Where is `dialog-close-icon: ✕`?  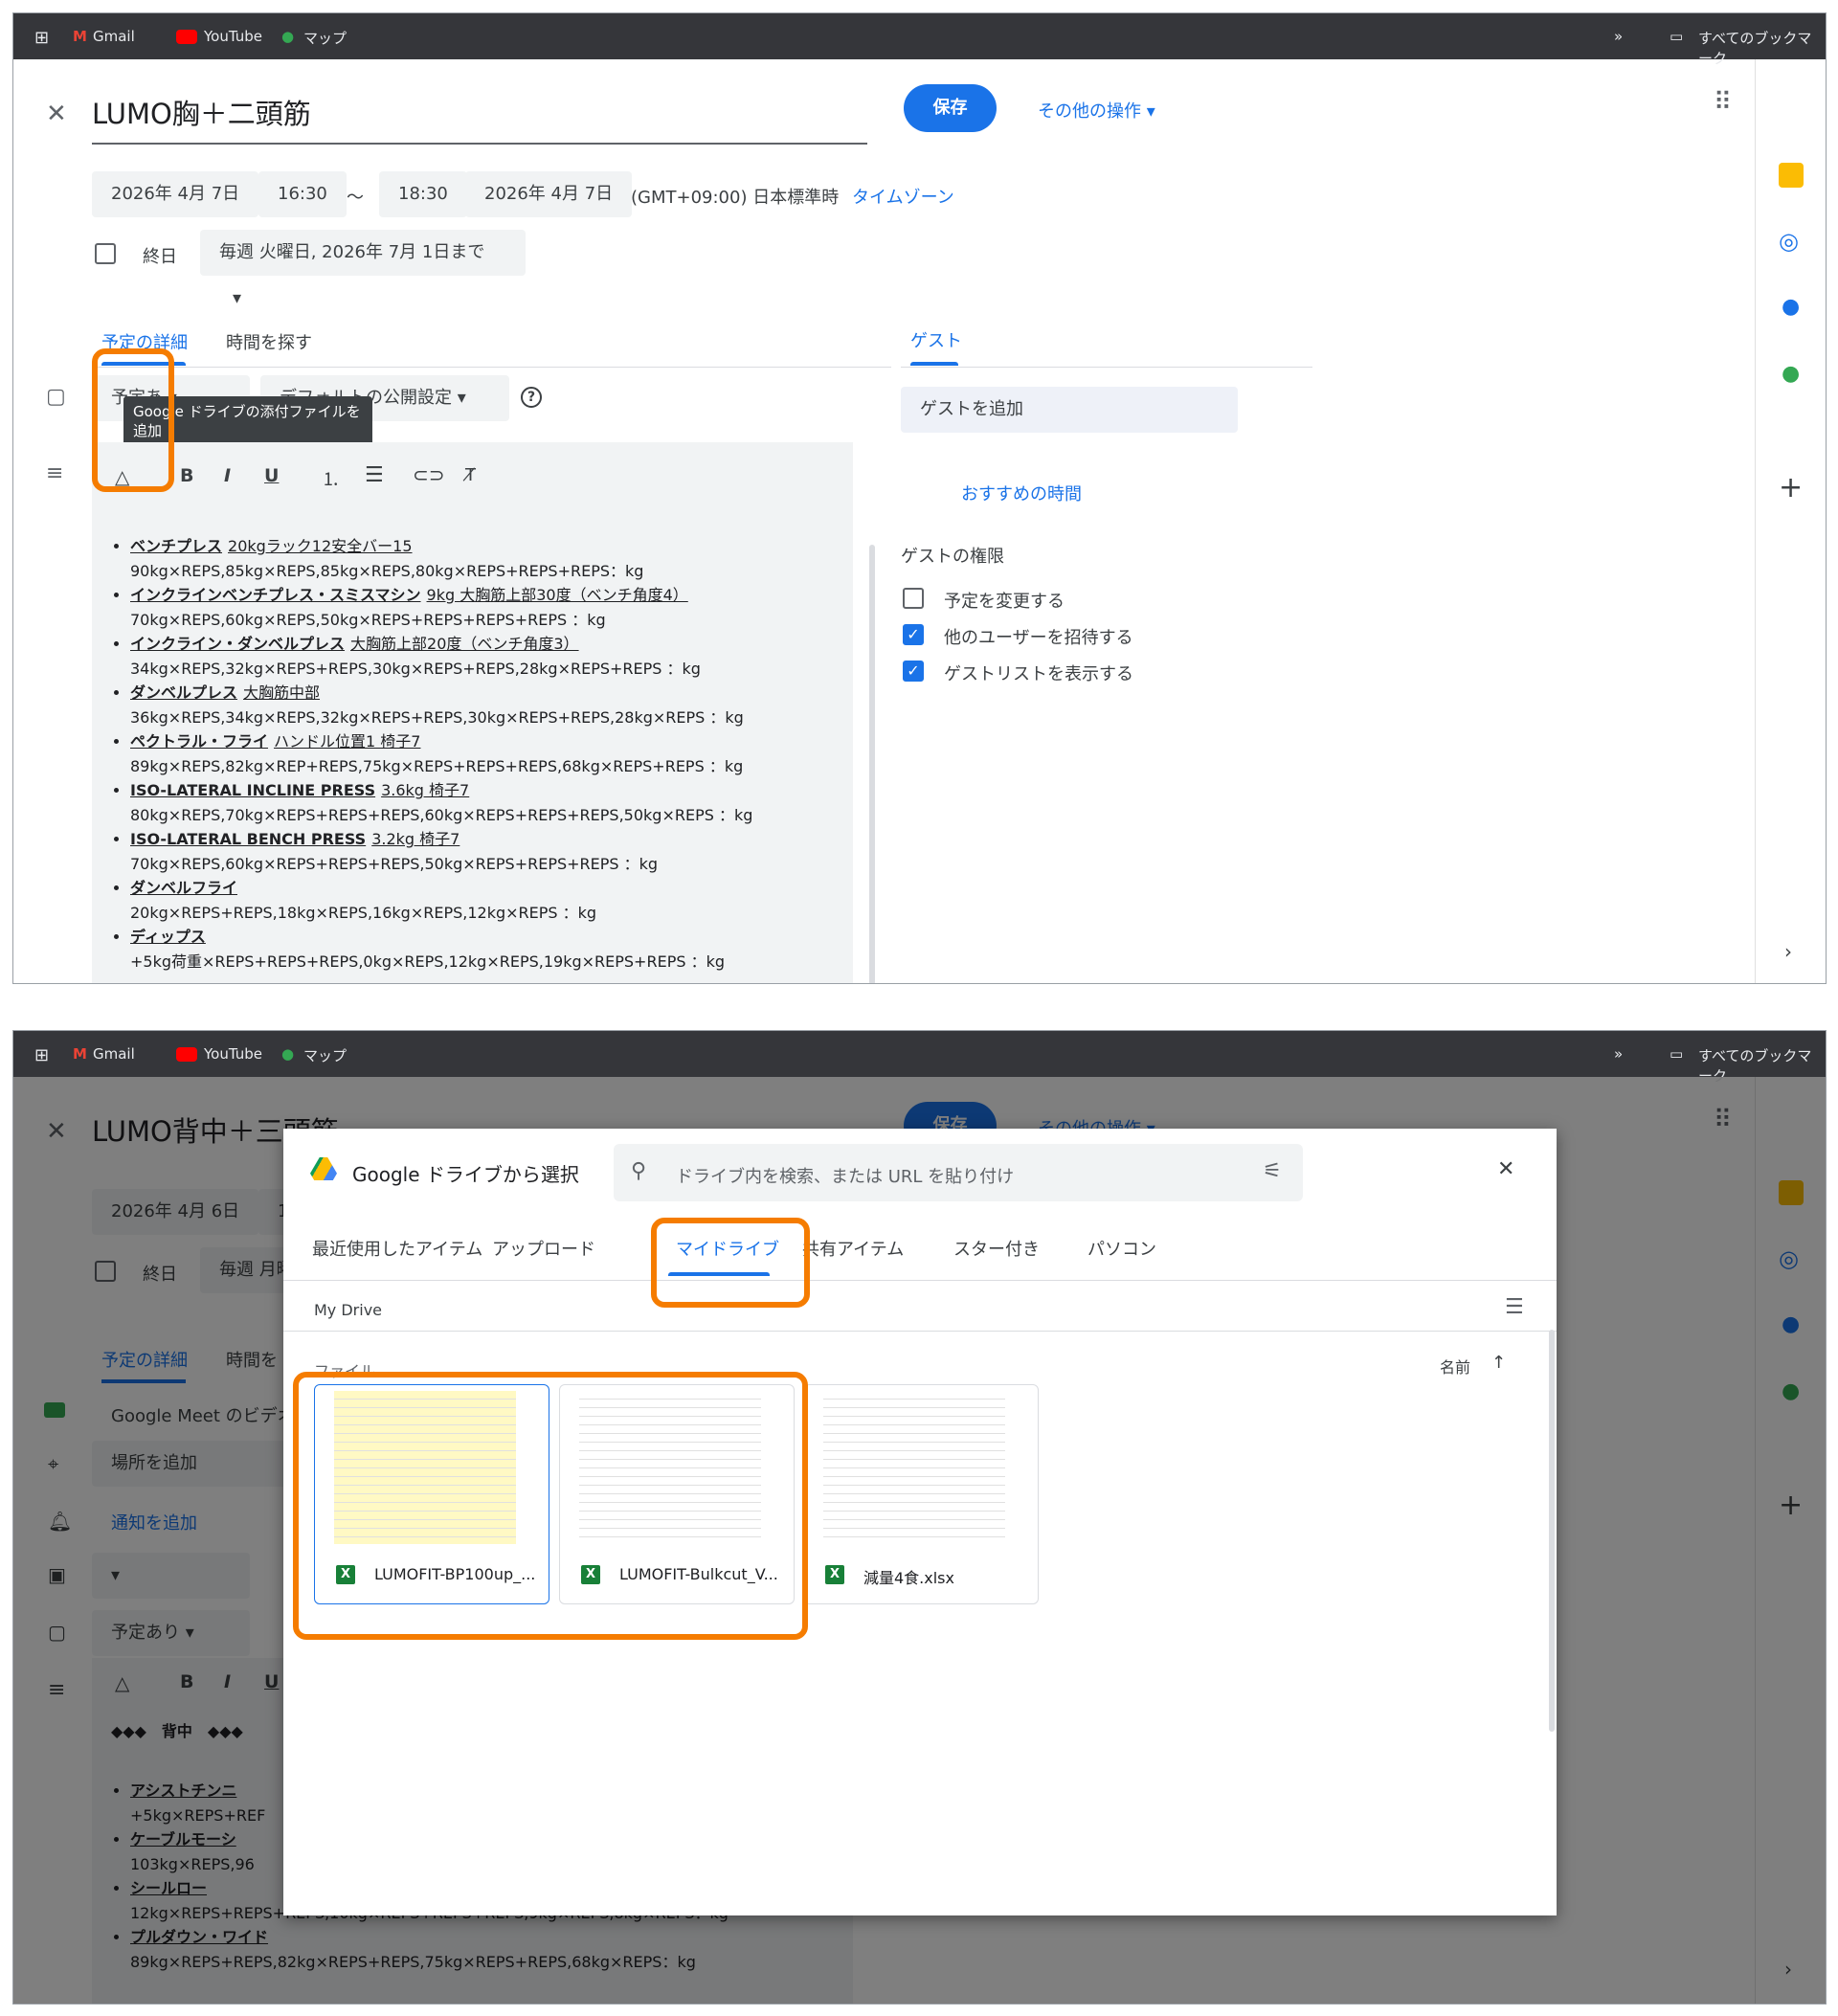 dialog-close-icon: ✕ is located at coordinates (1506, 1169).